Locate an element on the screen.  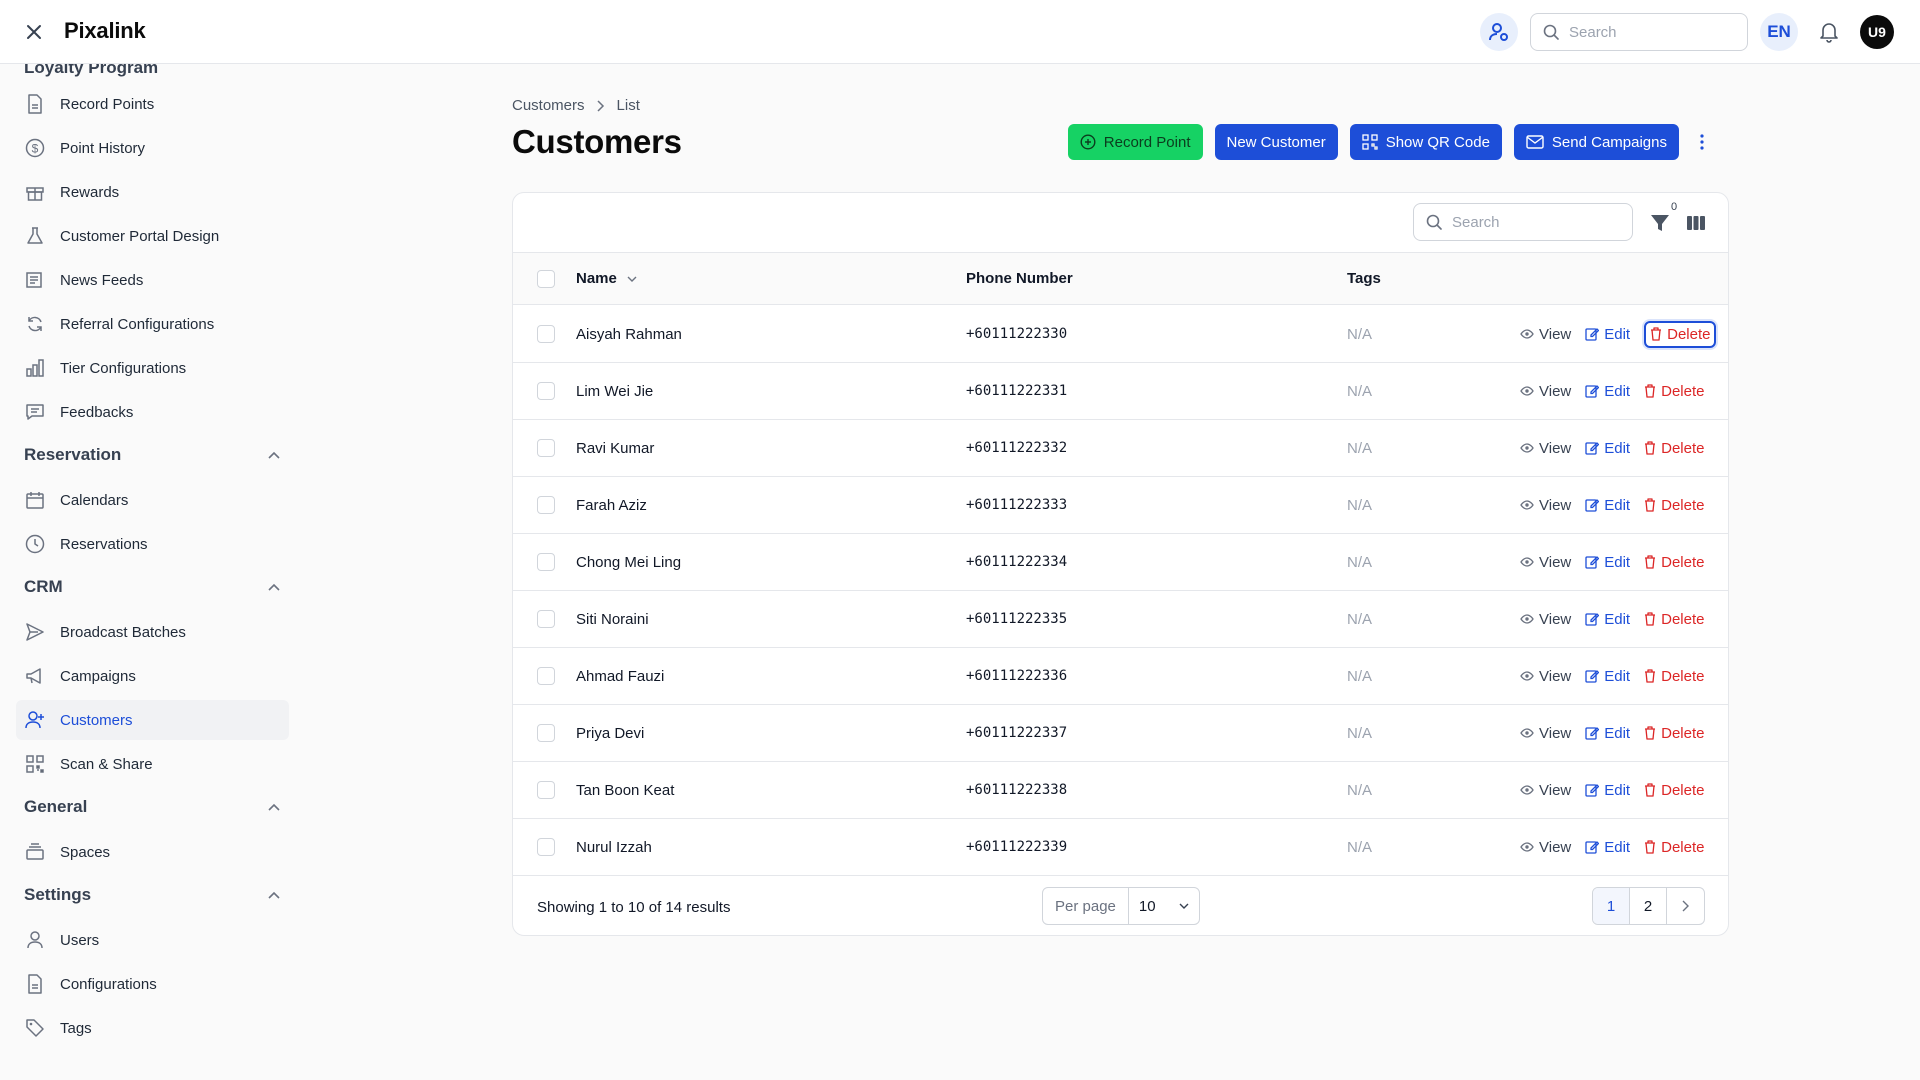
sidebar-item-feedbacks: Feedbacks is located at coordinates (152, 412).